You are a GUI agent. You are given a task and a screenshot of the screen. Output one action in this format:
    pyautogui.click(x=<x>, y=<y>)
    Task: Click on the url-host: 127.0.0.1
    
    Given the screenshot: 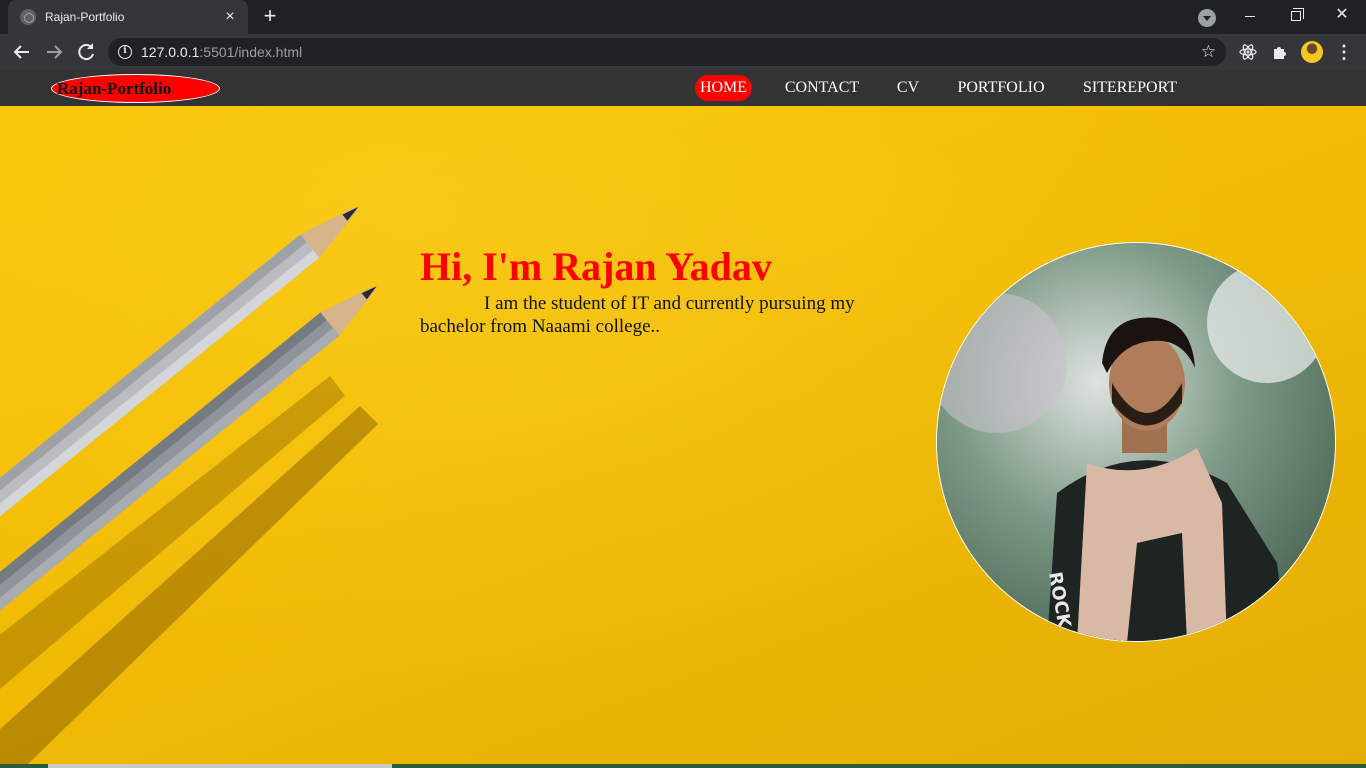 What is the action you would take?
    pyautogui.click(x=170, y=52)
    